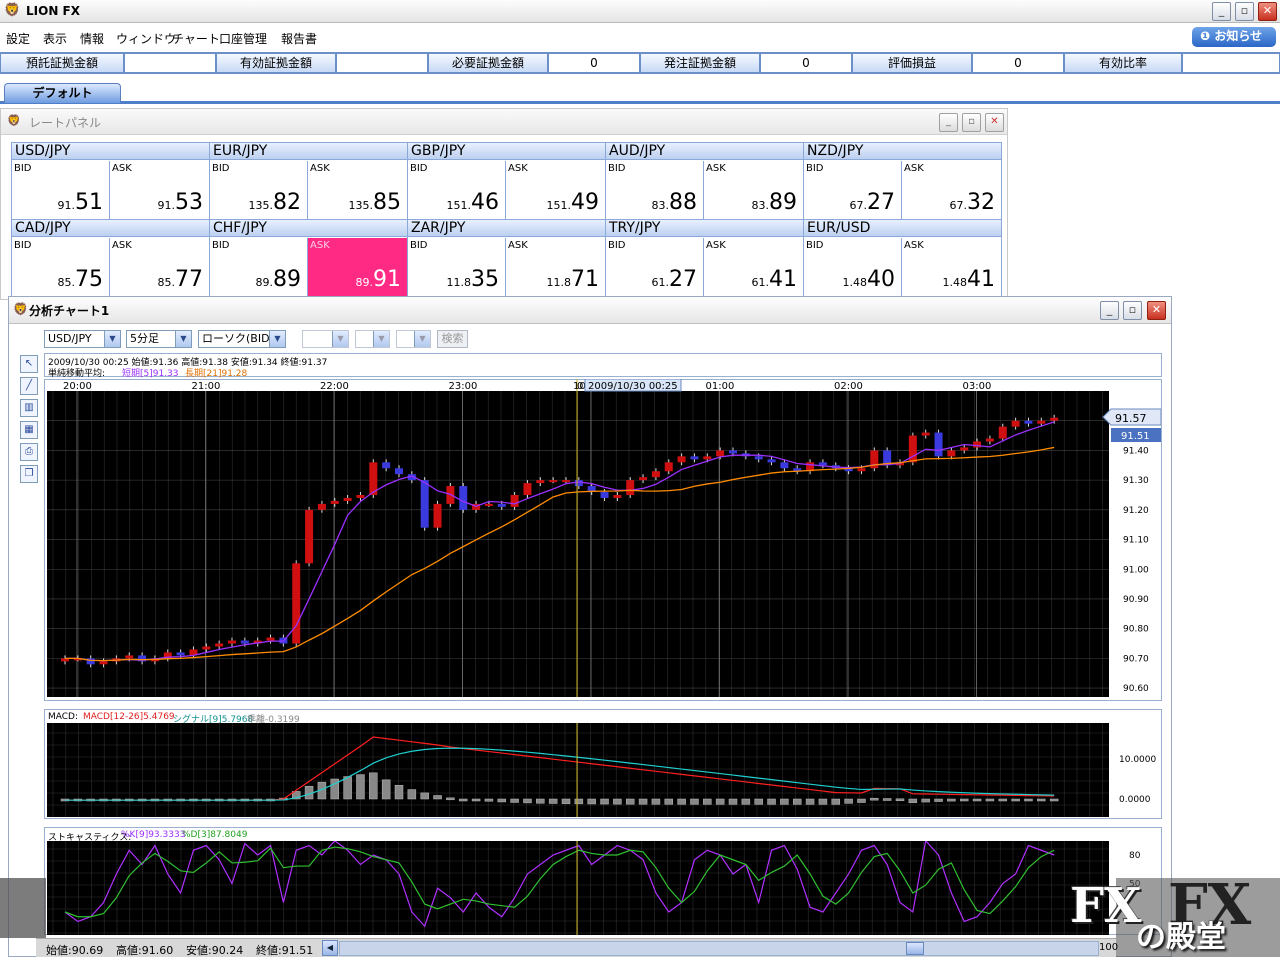  What do you see at coordinates (915, 948) in the screenshot?
I see `scroll-thumb` at bounding box center [915, 948].